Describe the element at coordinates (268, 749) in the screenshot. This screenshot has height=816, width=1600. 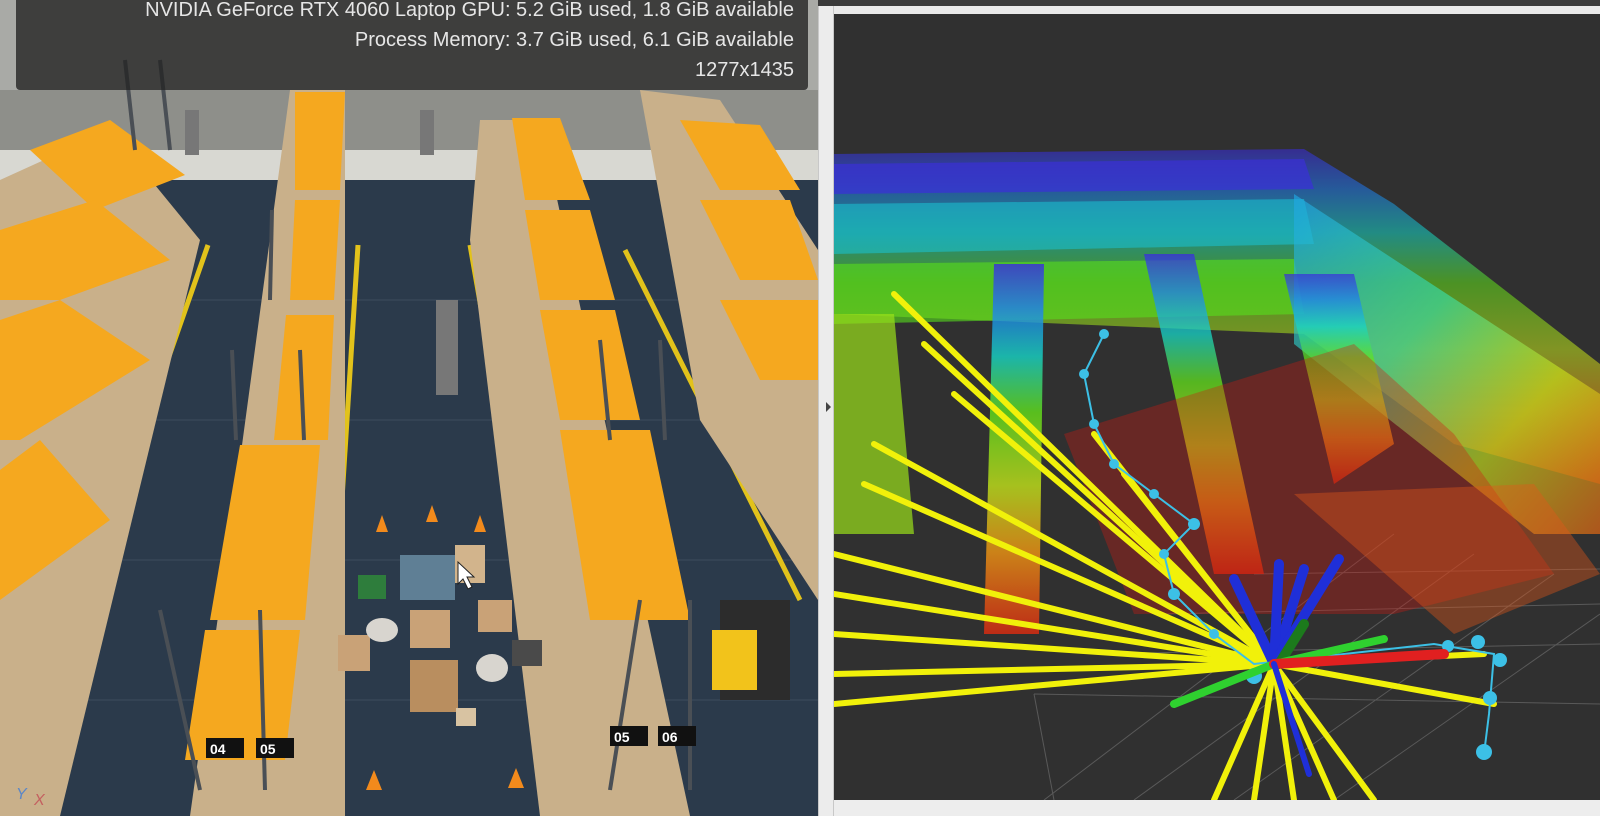
I see `shelf-label-05-left: 05` at that location.